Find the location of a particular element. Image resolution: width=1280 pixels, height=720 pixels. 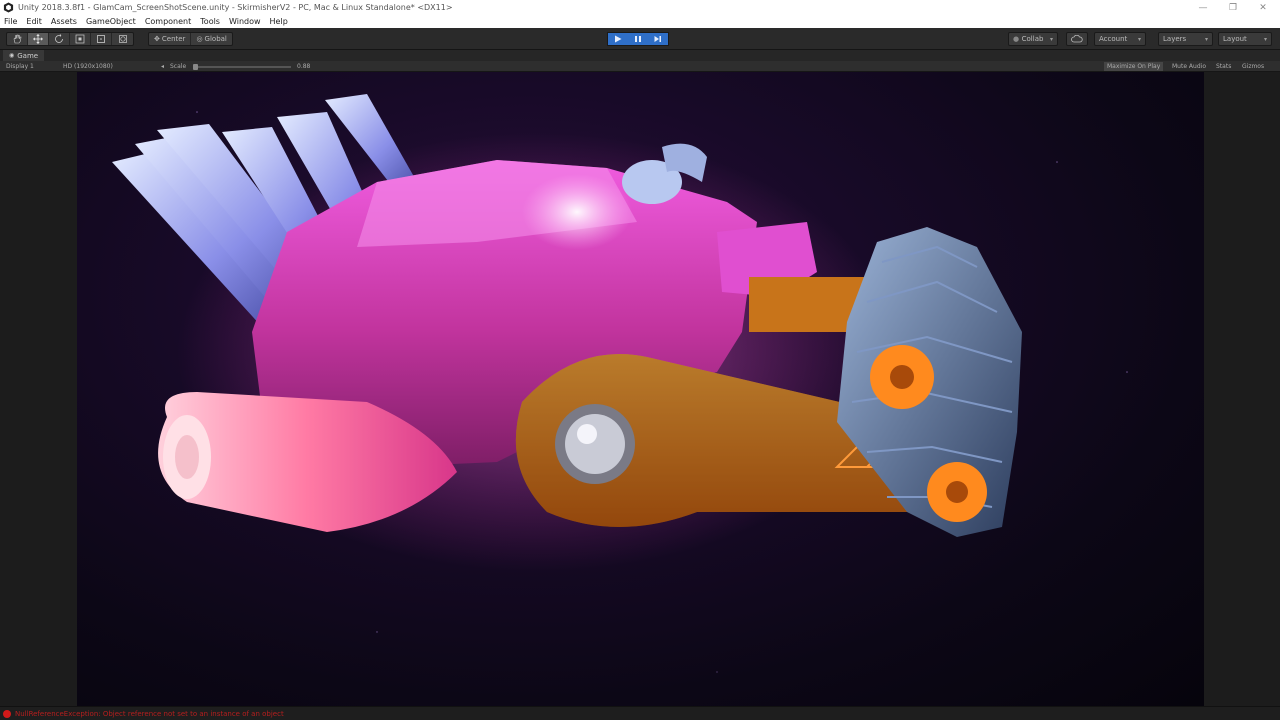

display-dropdown: Display 1 is located at coordinates (20, 66).